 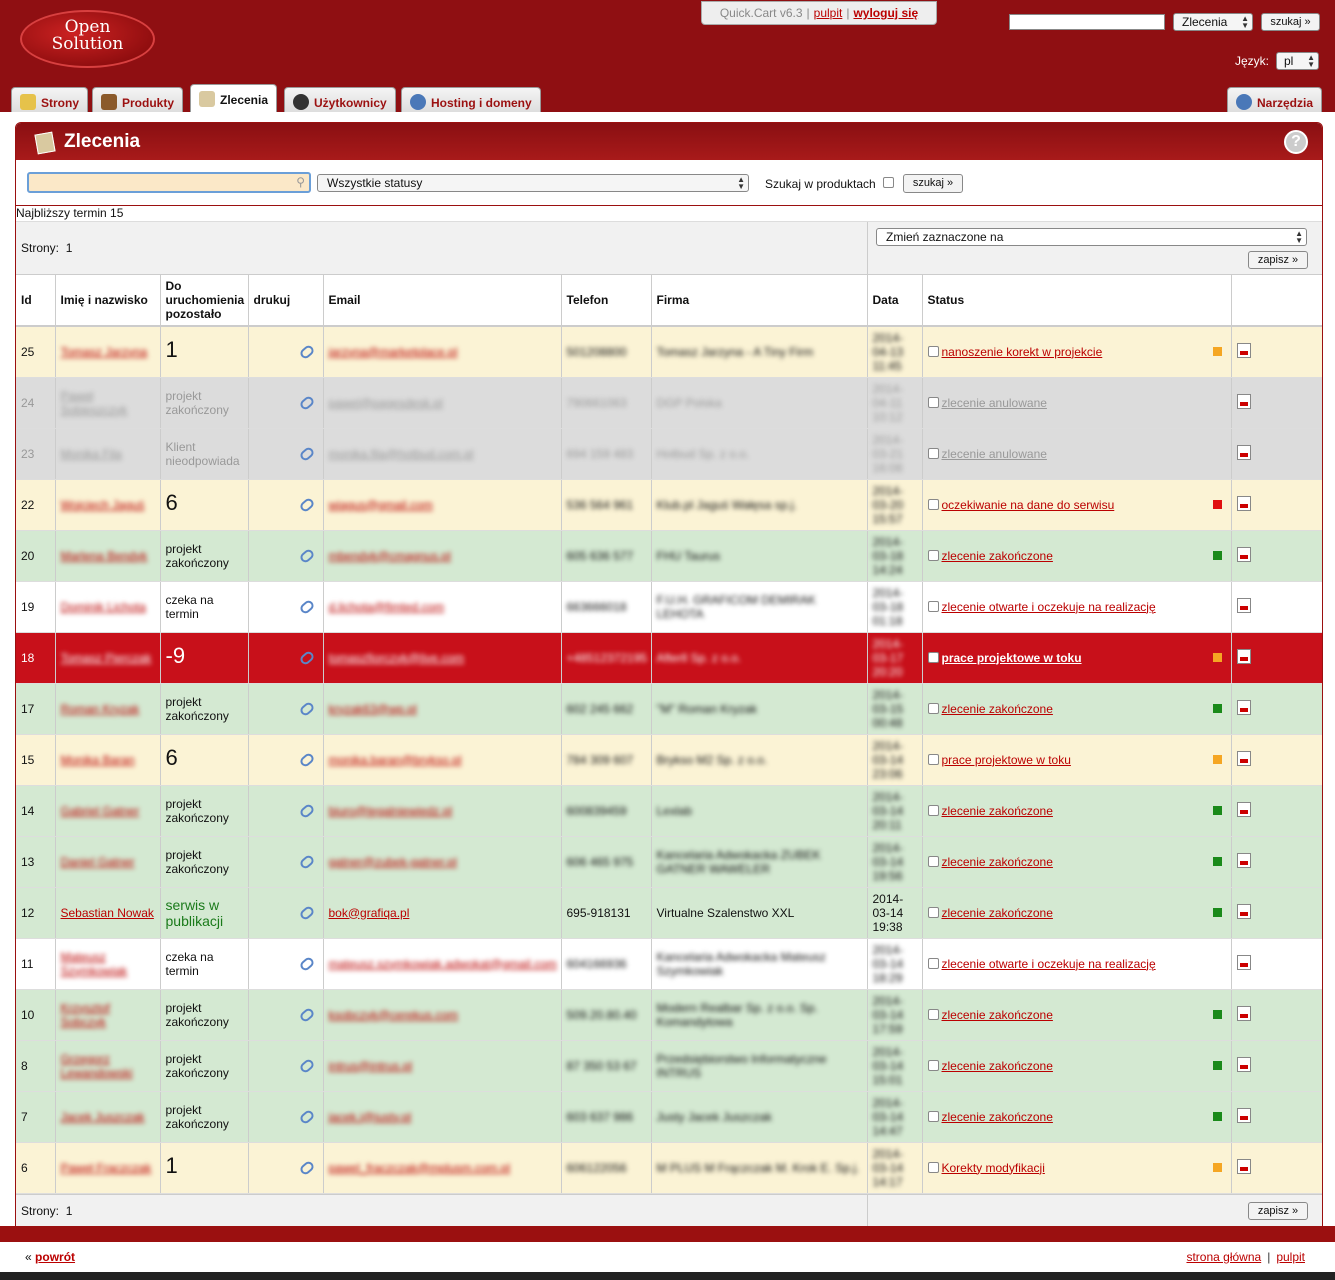 I want to click on col-status: Status, so click(x=1077, y=301).